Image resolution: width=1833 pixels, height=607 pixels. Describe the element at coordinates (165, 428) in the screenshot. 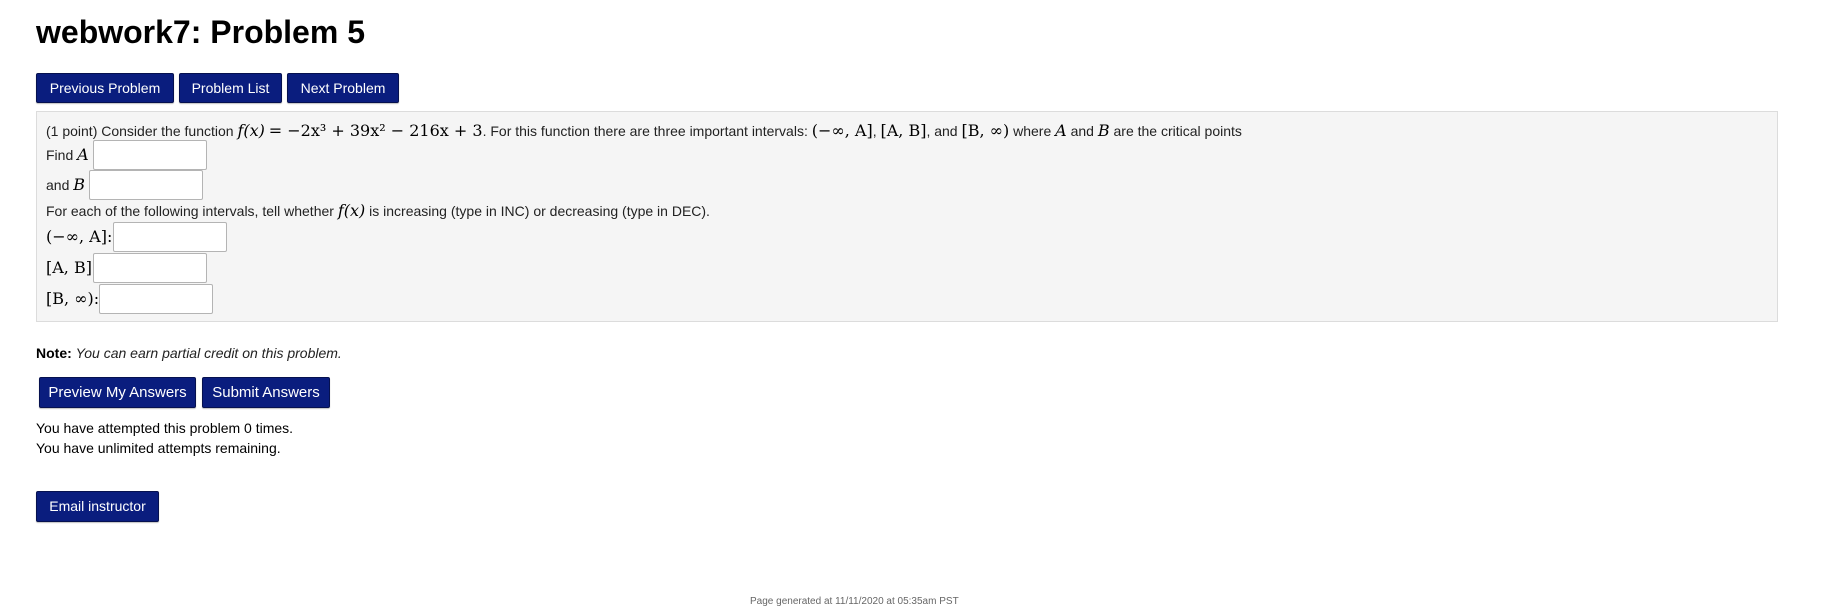

I see `attempts-text: You have attempted this problem 0 times.` at that location.